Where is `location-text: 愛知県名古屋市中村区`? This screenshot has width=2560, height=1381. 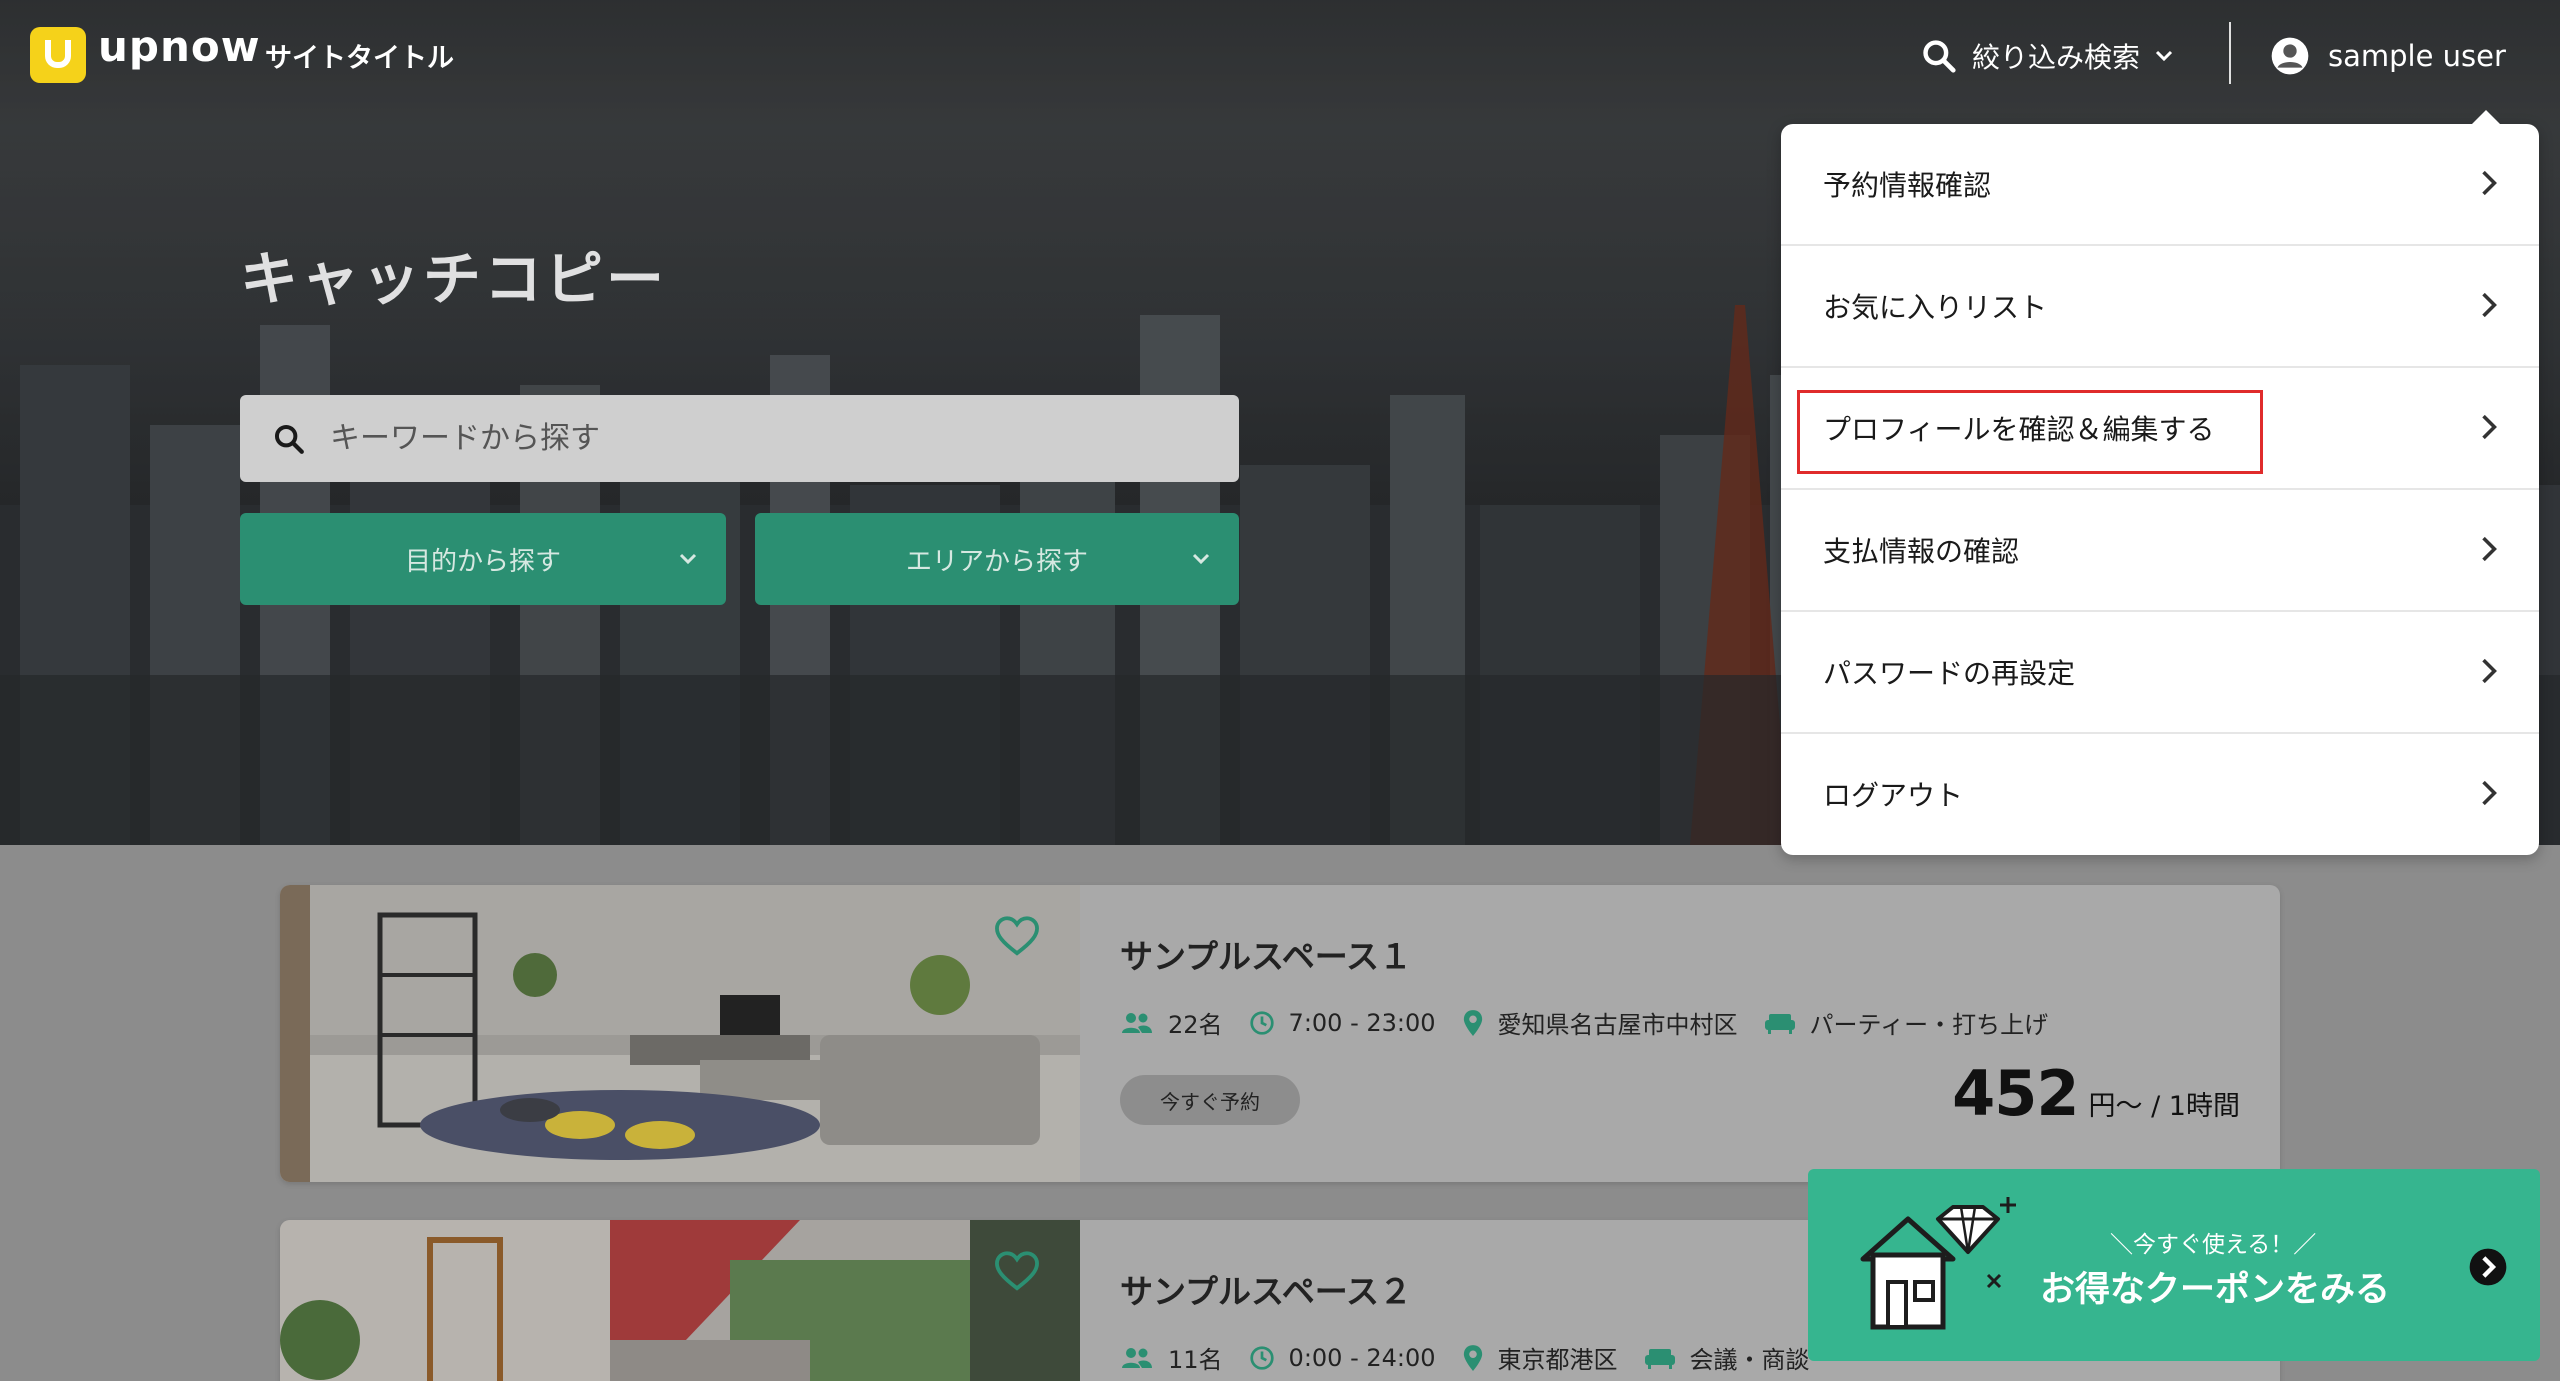
location-text: 愛知県名古屋市中村区 is located at coordinates (1617, 1025).